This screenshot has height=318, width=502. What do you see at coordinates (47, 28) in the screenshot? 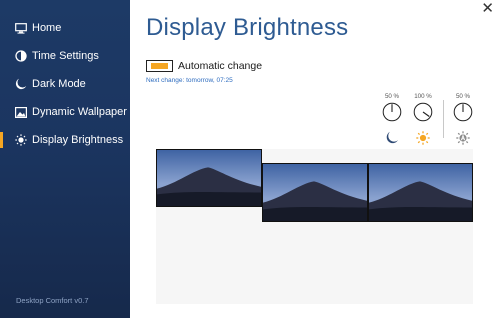
I see `sidebar-item-label: Home` at bounding box center [47, 28].